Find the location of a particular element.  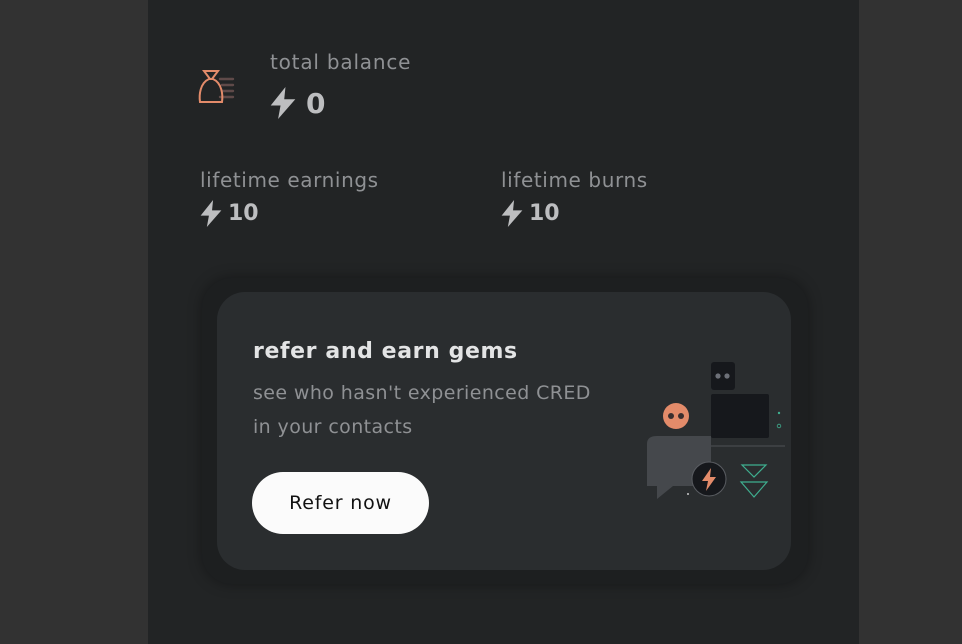

lifetime-burns: lifetime burns 10 is located at coordinates (574, 197).